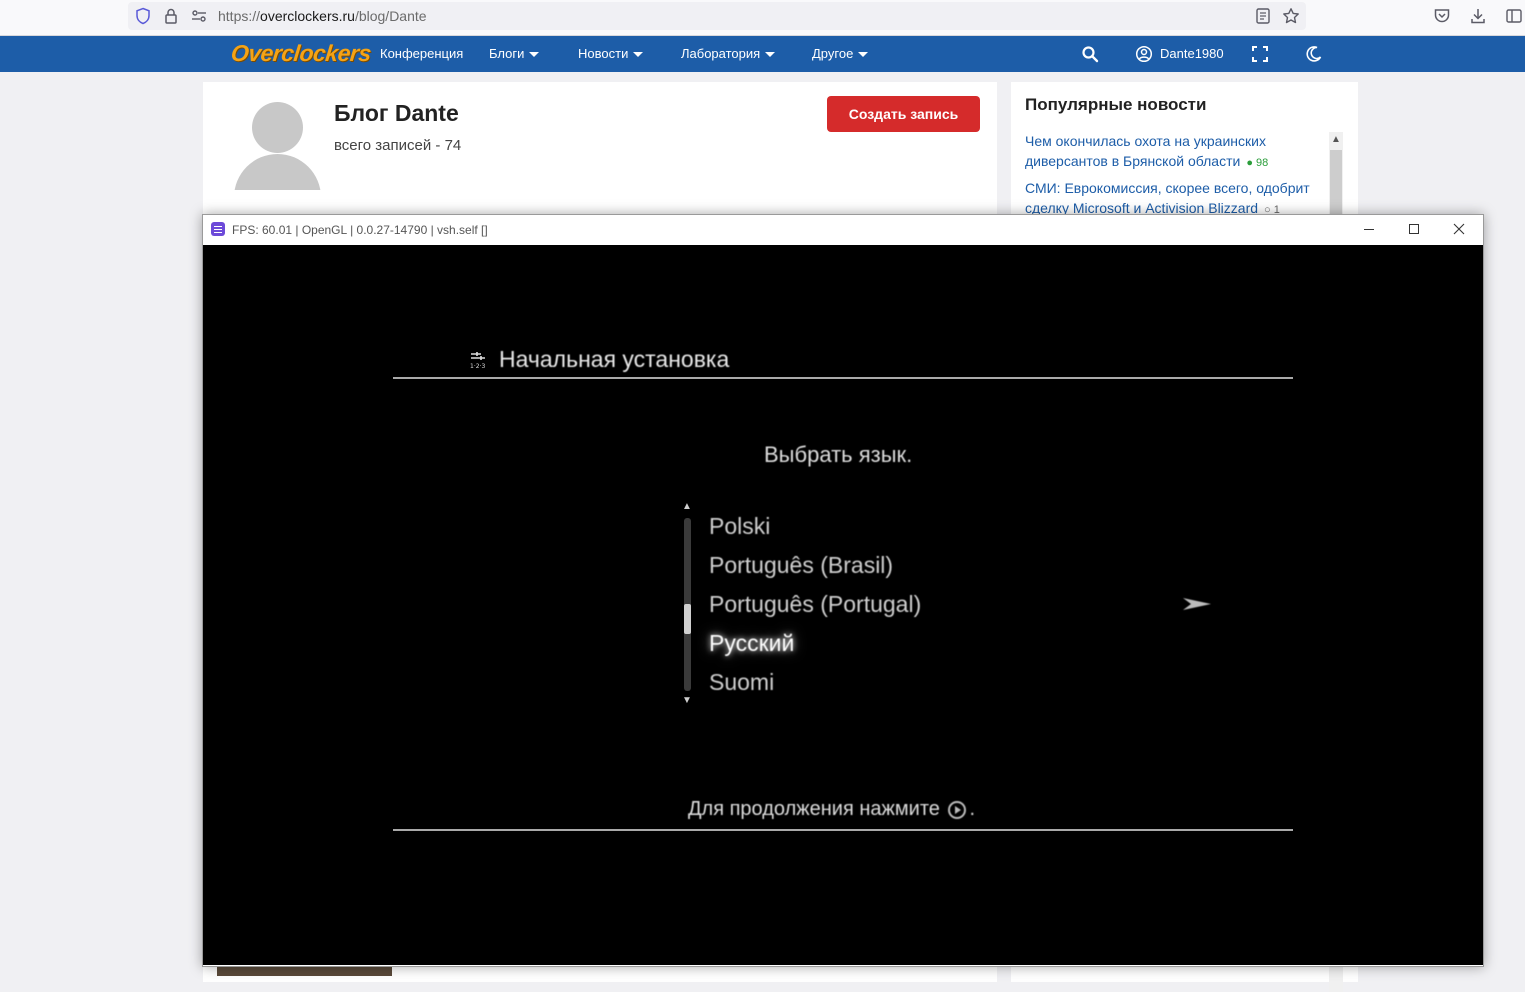  I want to click on nav-news-label: Новости, so click(603, 53).